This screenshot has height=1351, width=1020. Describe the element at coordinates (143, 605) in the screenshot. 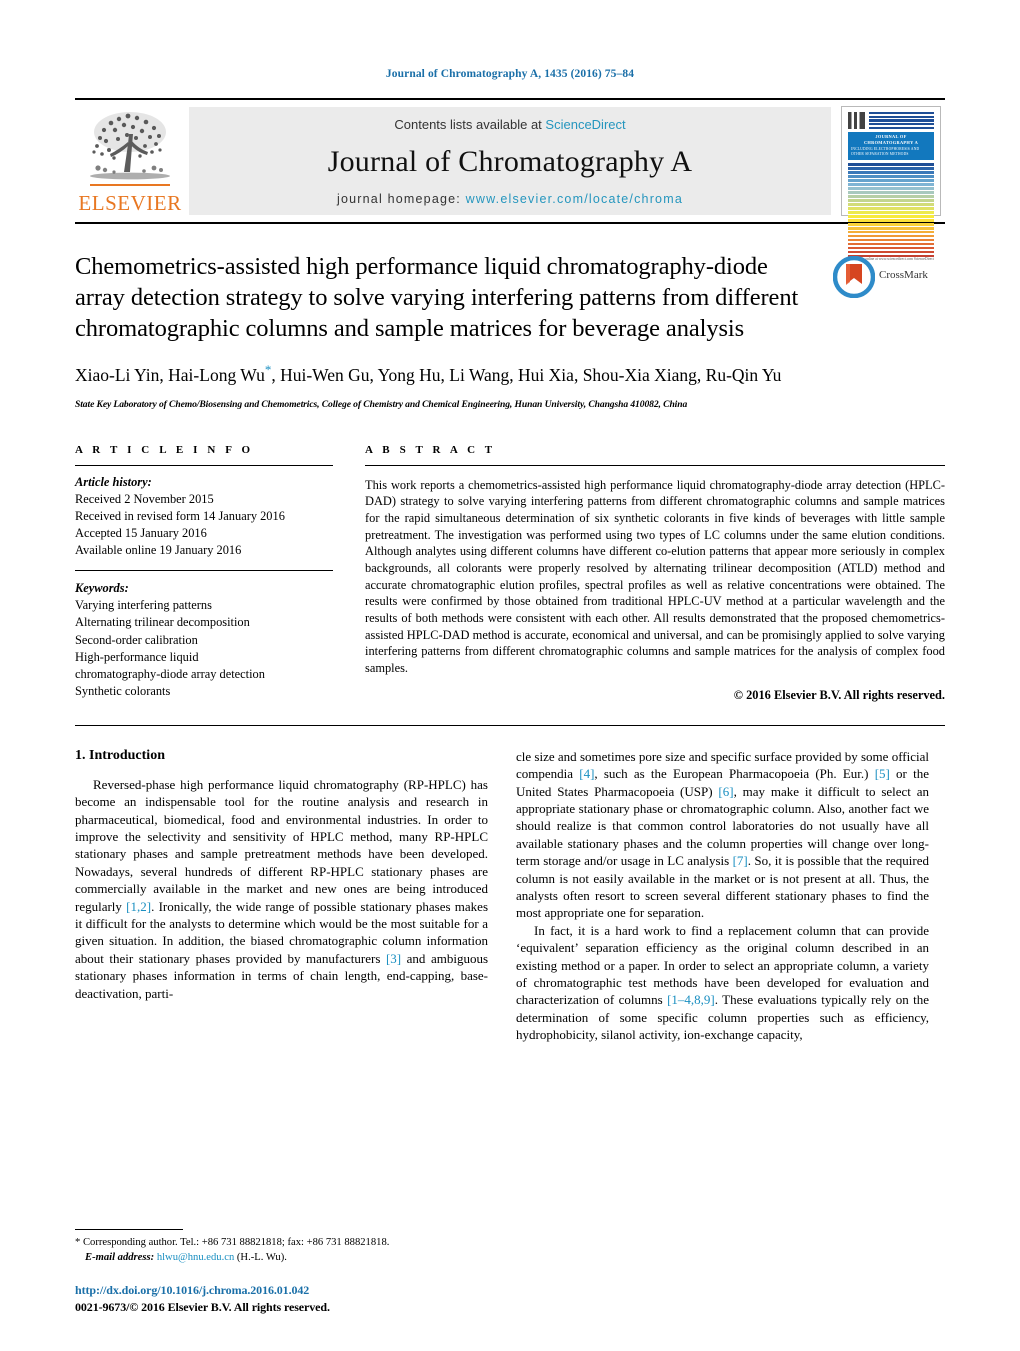

I see `keyword-item: Varying interfering patterns` at that location.